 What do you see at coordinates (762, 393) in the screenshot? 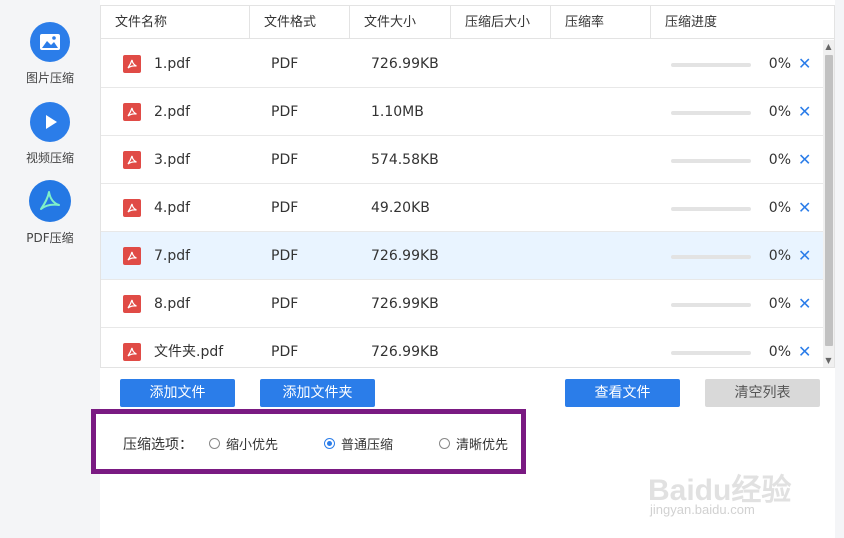
I see `clear-list-button: 清空列表` at bounding box center [762, 393].